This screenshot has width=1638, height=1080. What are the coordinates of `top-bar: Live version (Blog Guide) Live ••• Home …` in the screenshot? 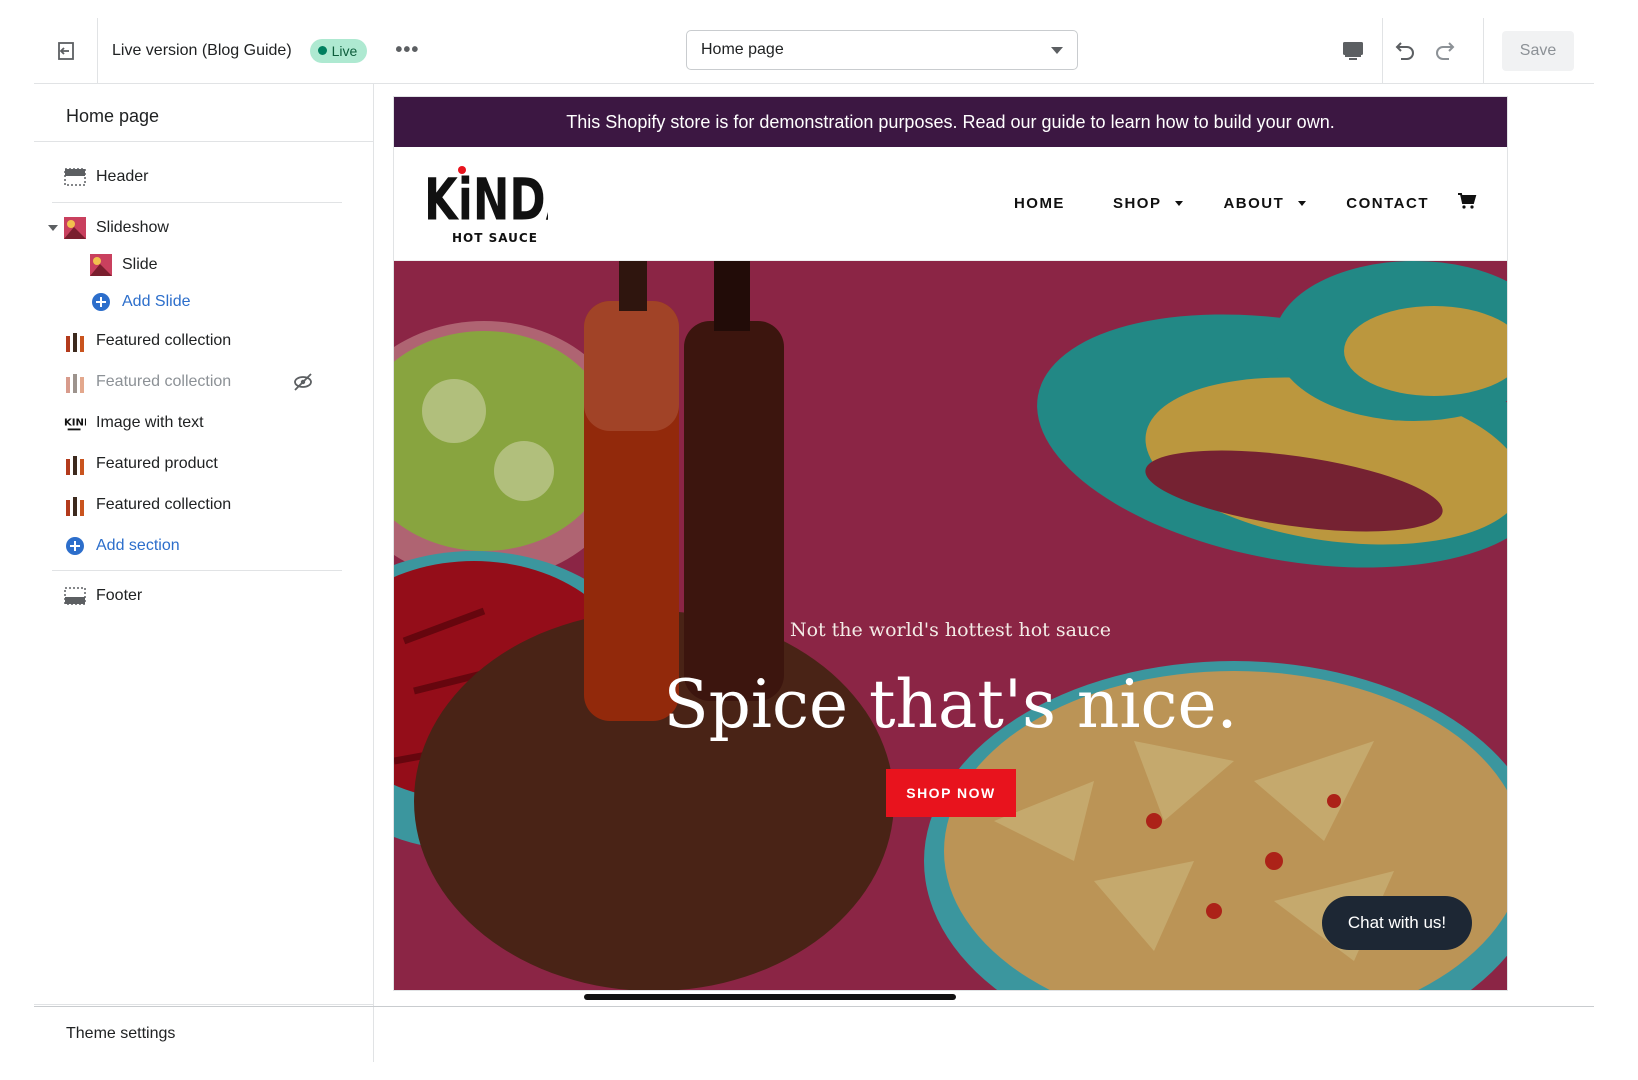 It's located at (814, 50).